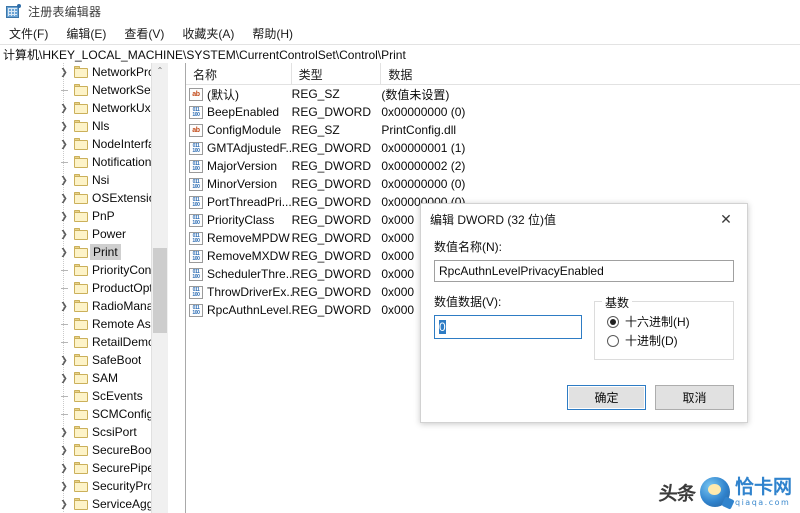 This screenshot has width=800, height=513. What do you see at coordinates (239, 73) in the screenshot?
I see `column-name: 名称` at bounding box center [239, 73].